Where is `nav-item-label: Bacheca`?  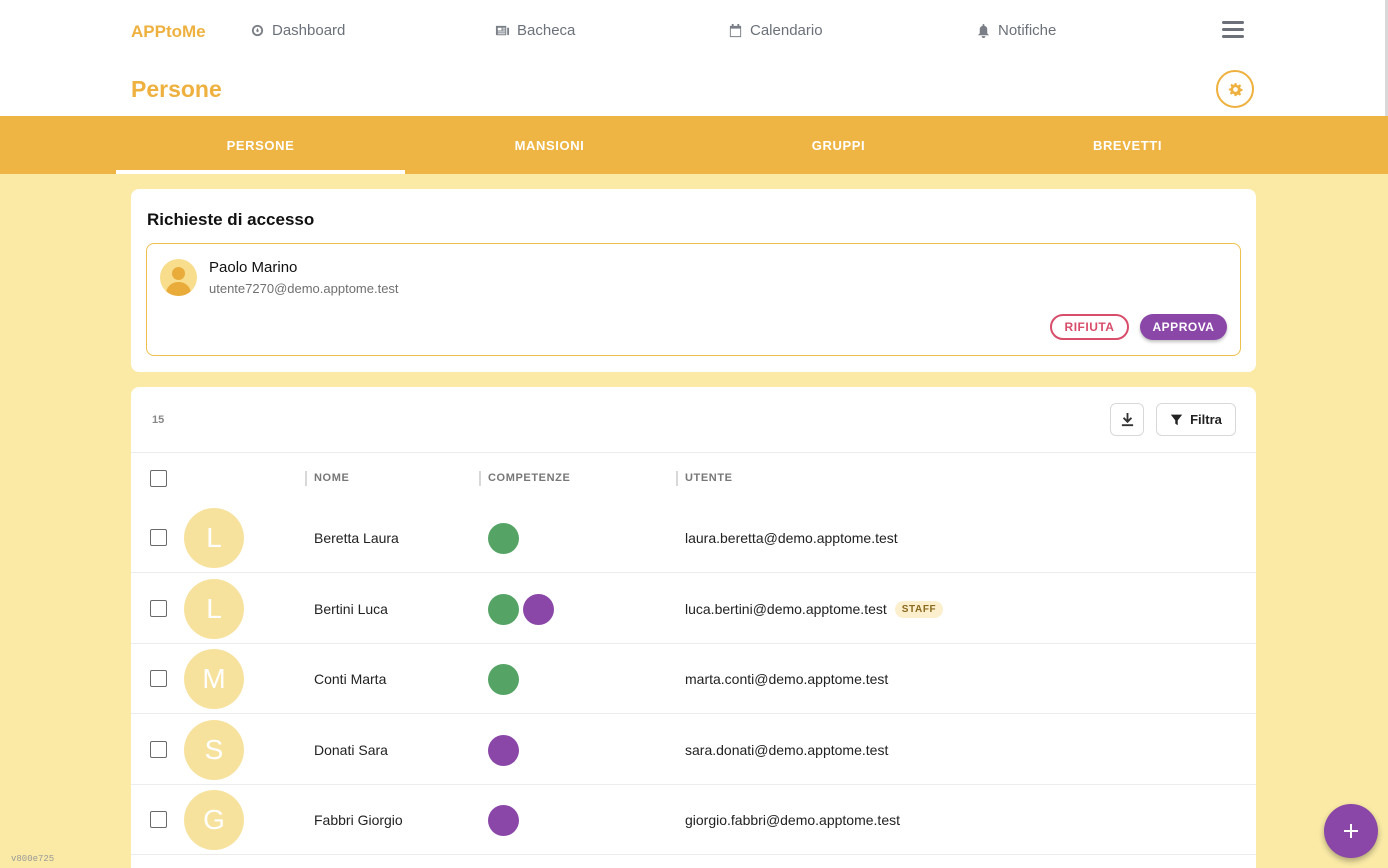
nav-item-label: Bacheca is located at coordinates (546, 30).